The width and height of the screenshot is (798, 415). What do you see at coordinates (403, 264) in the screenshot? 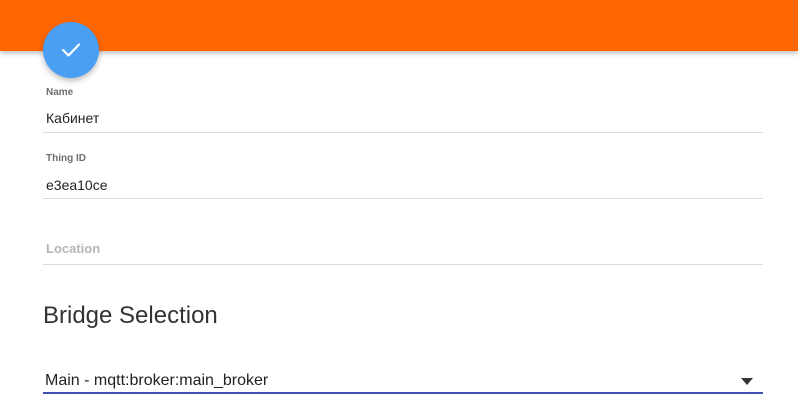
I see `location-underline` at bounding box center [403, 264].